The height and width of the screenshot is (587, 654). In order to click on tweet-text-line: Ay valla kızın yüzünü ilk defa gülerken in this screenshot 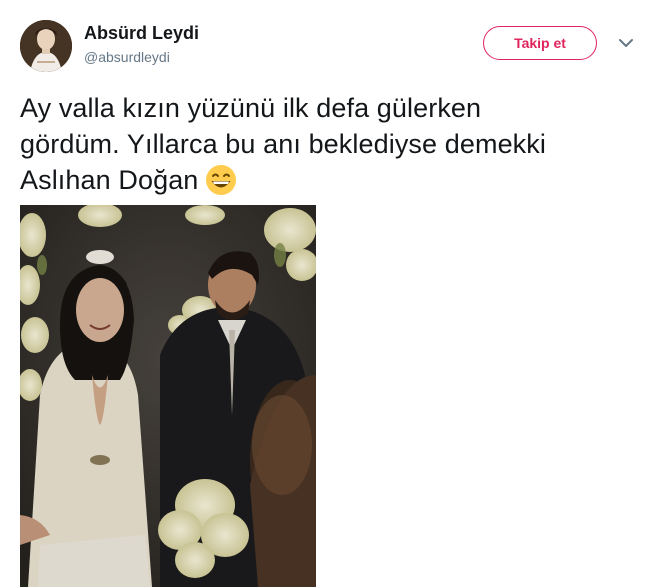, I will do `click(251, 108)`.